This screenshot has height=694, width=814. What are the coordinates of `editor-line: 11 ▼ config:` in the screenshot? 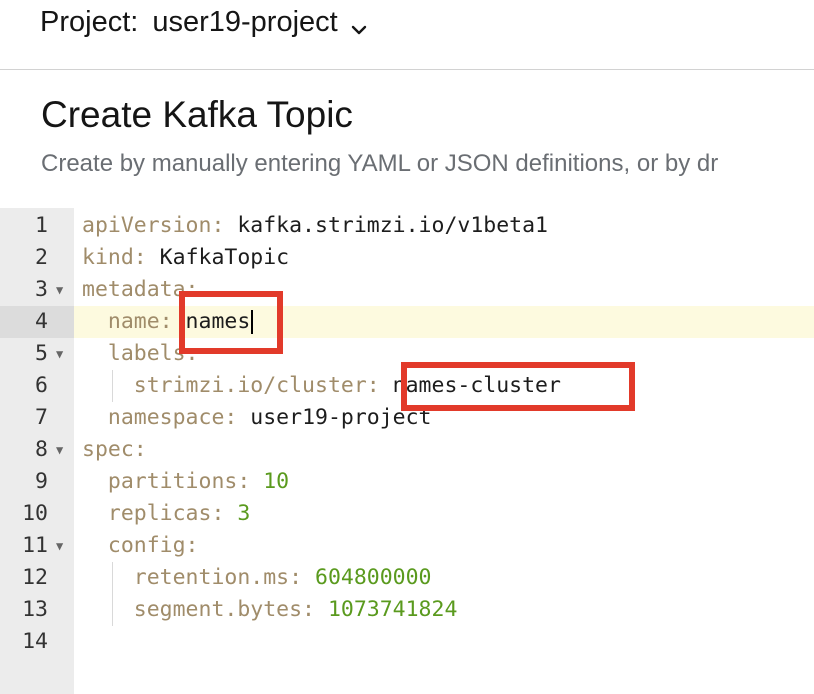 It's located at (407, 546).